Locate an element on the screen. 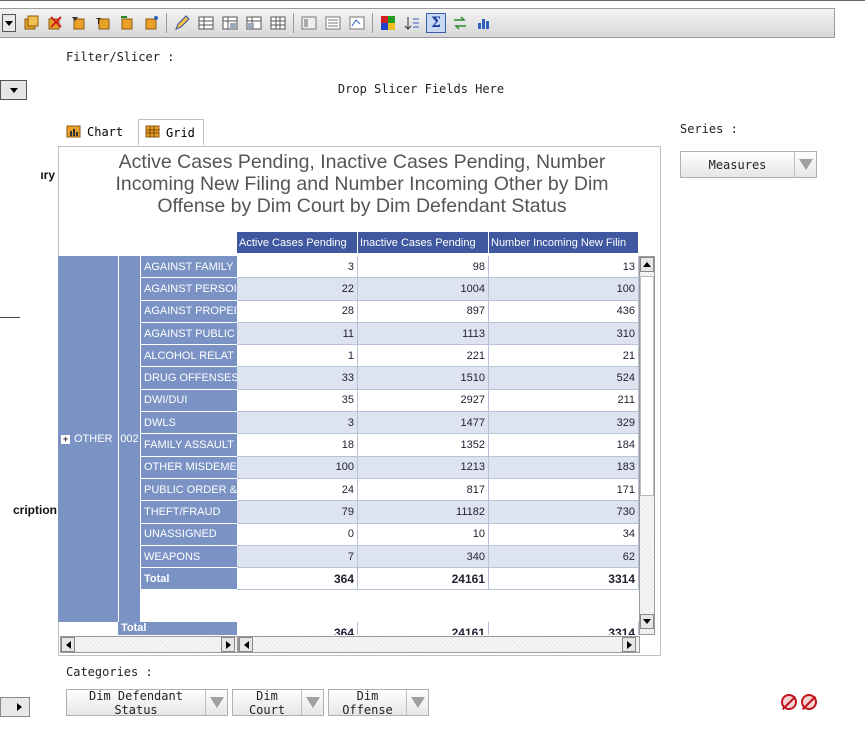 This screenshot has height=755, width=865. column-header: Number Incoming New Filin is located at coordinates (564, 242).